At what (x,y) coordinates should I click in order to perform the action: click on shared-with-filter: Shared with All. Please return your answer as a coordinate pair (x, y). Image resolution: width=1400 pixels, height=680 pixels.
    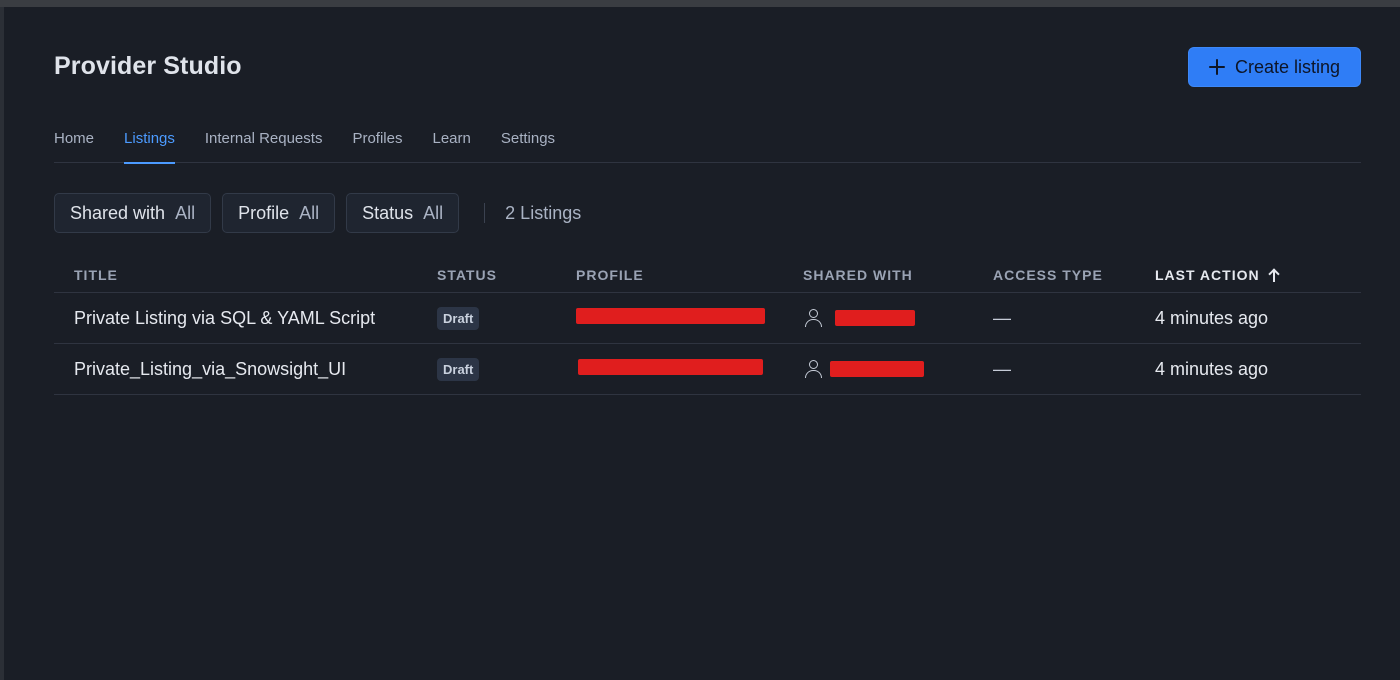
    Looking at the image, I should click on (133, 213).